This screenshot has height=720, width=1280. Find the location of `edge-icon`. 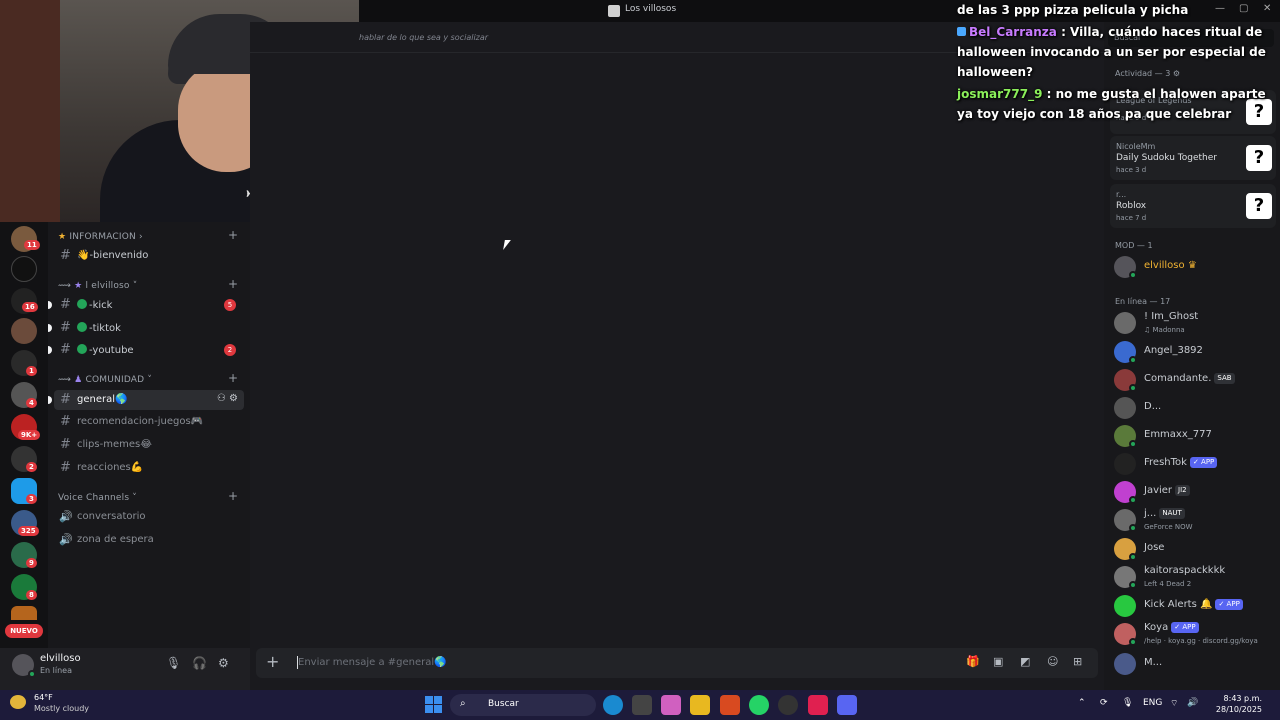

edge-icon is located at coordinates (613, 705).